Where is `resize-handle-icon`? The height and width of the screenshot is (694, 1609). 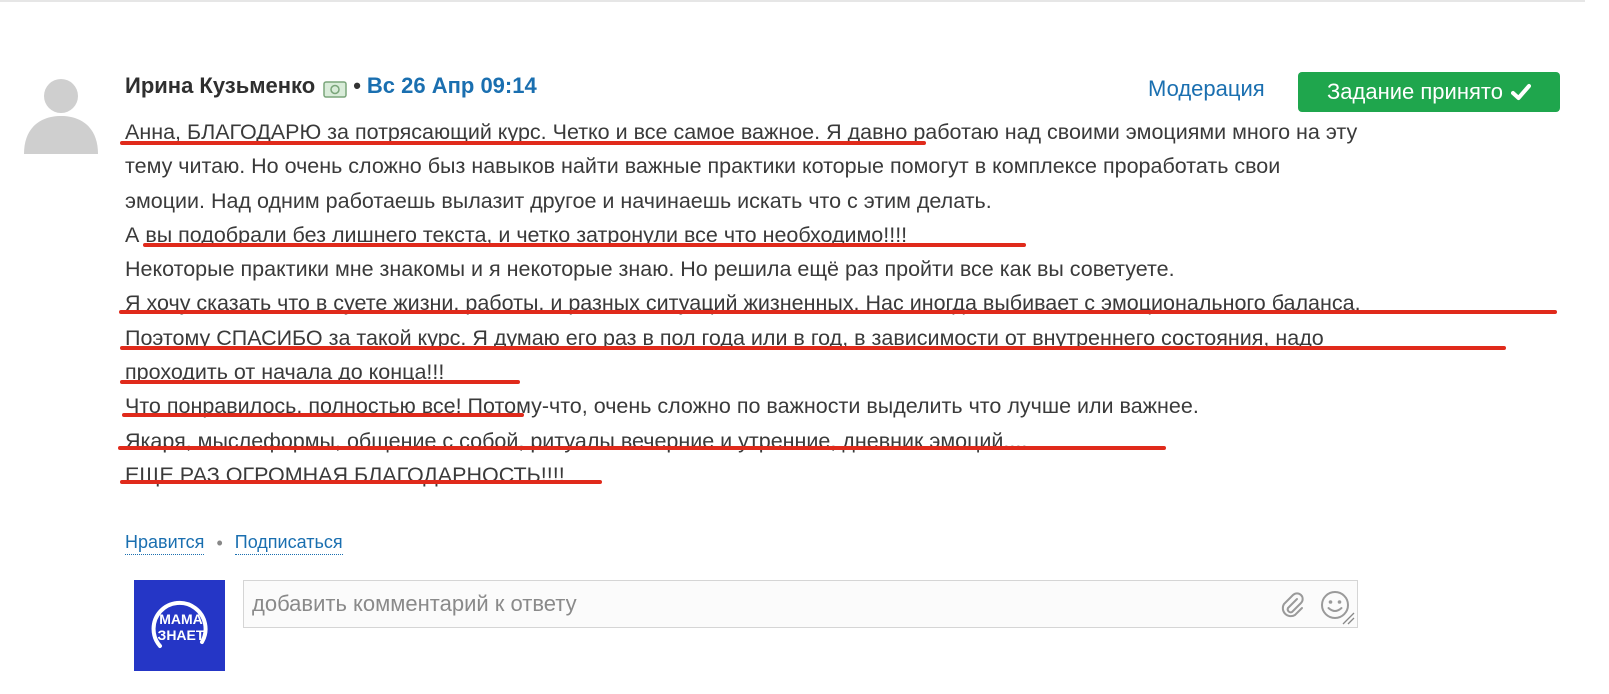
resize-handle-icon is located at coordinates (1348, 618).